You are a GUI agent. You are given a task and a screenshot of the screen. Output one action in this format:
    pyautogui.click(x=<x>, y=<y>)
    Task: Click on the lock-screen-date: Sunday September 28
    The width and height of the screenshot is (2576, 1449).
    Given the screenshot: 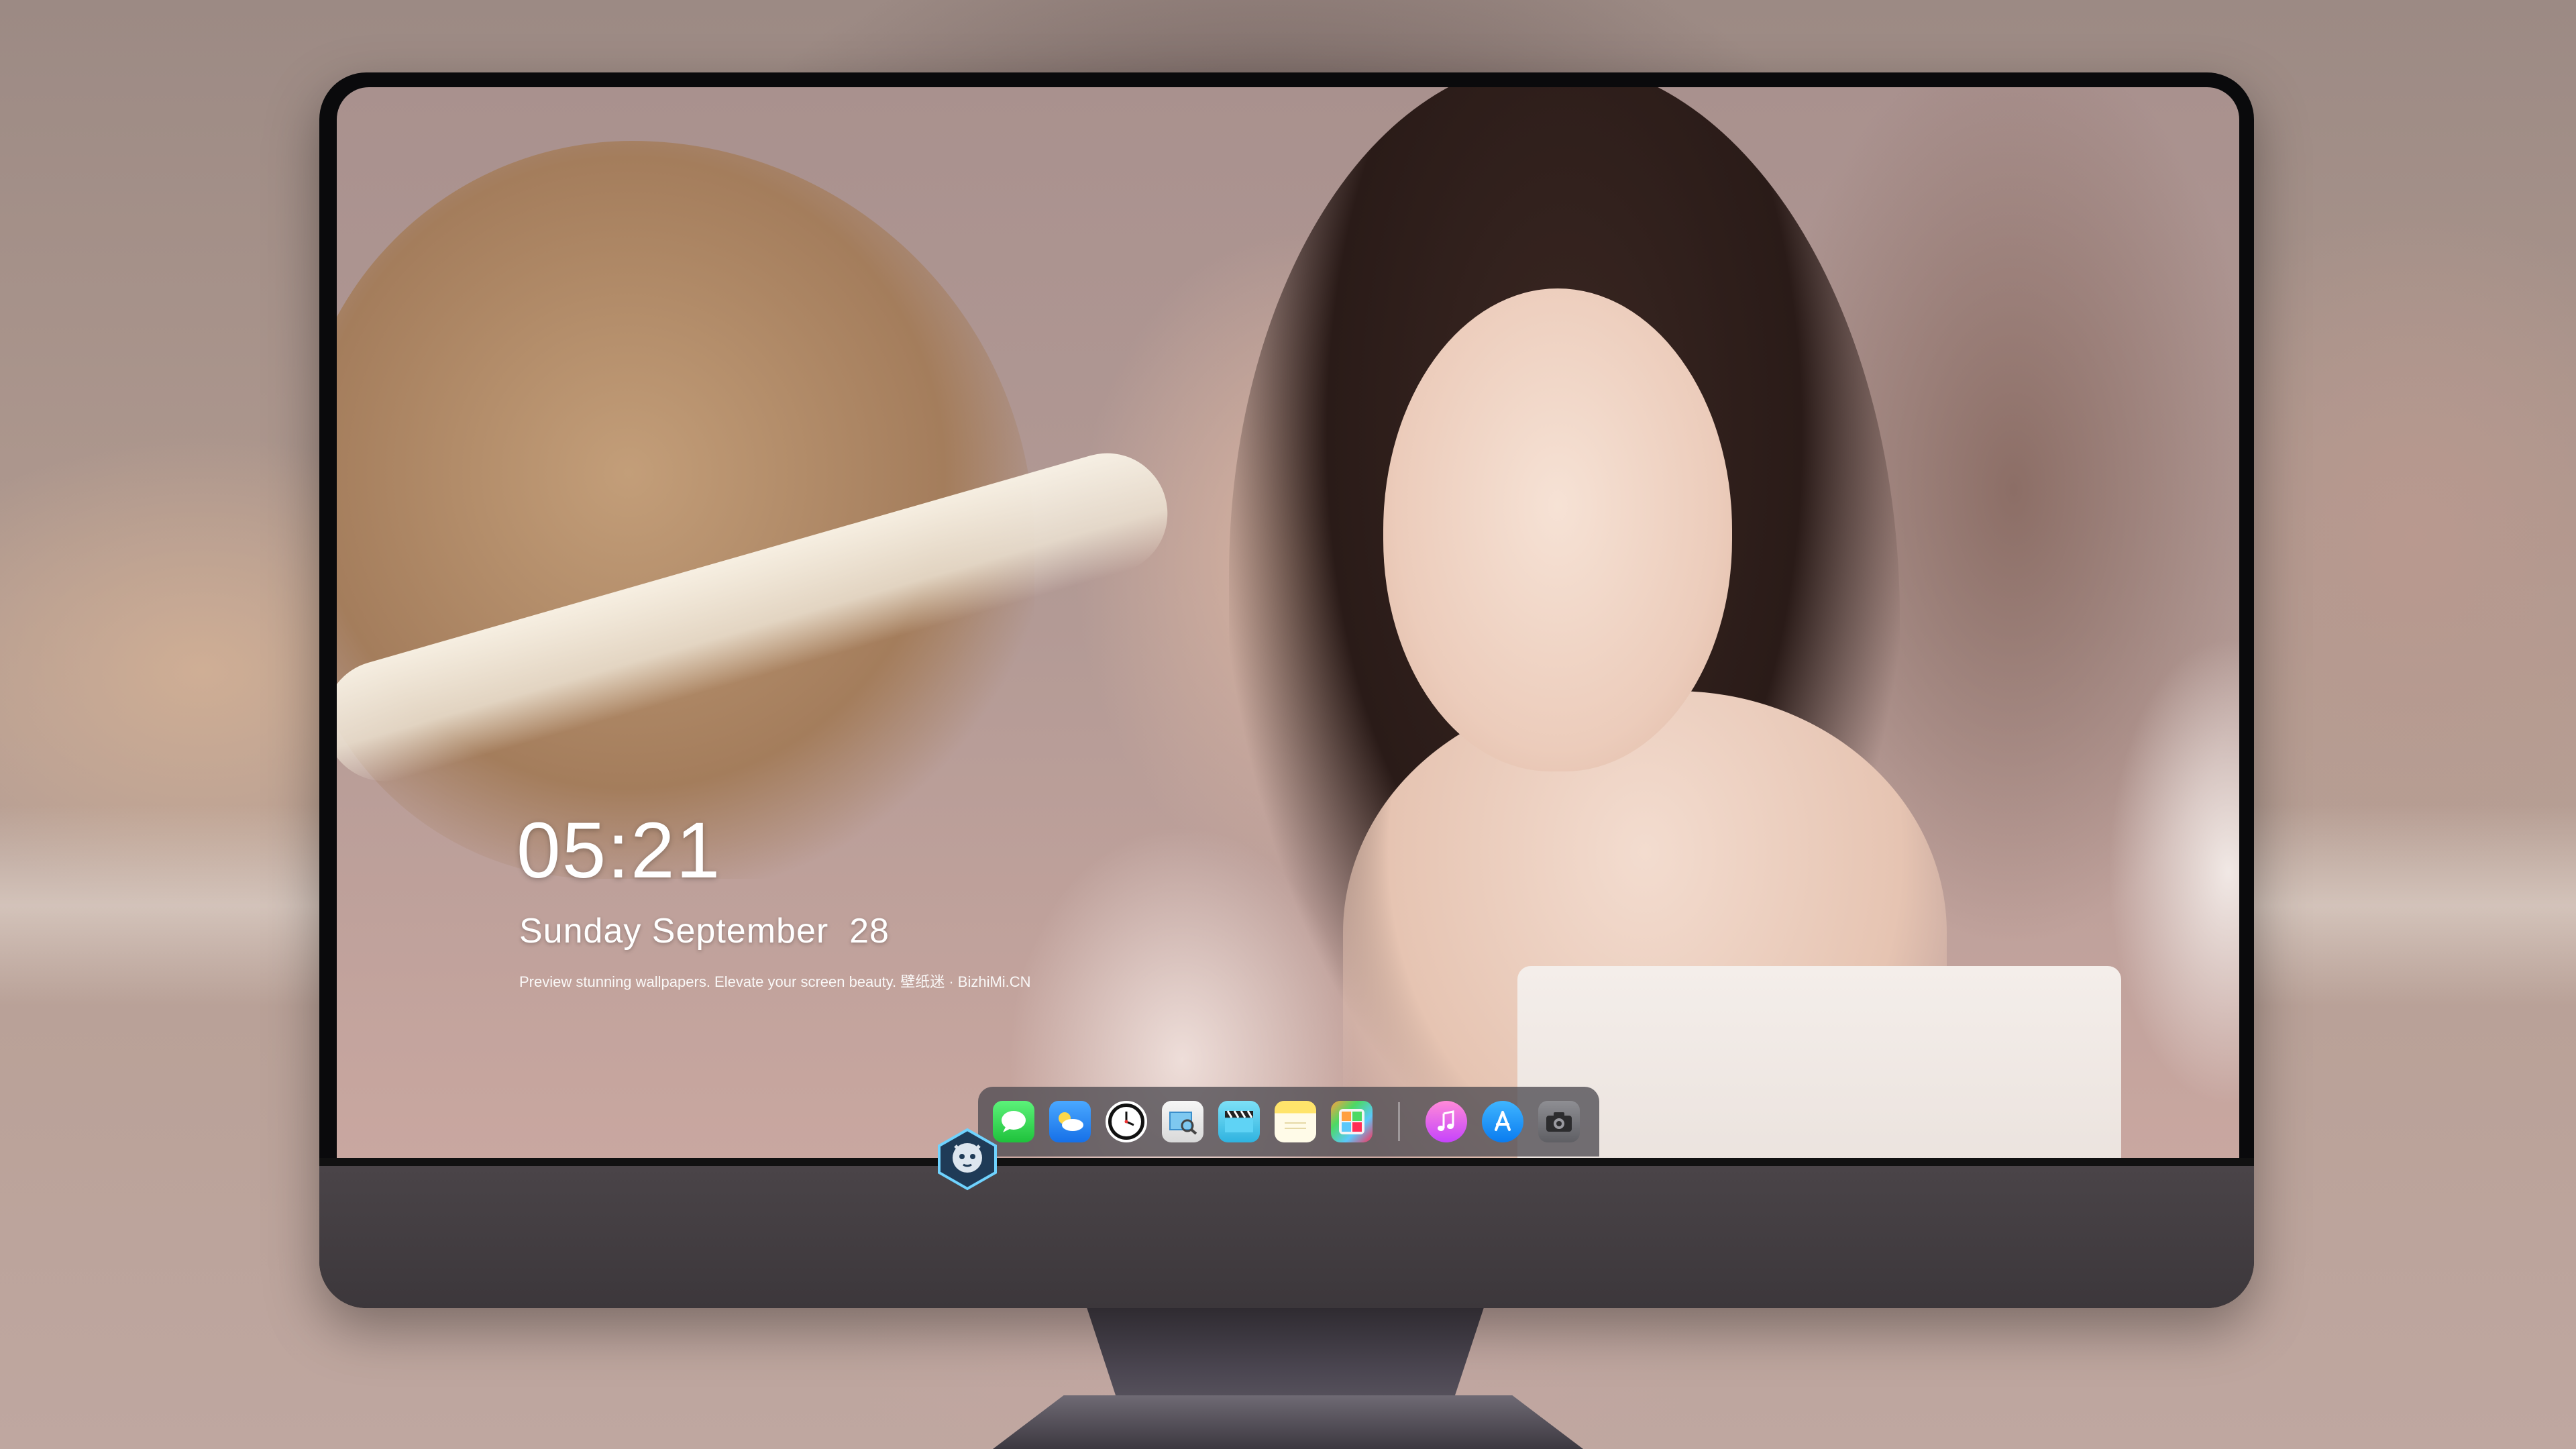 What is the action you would take?
    pyautogui.click(x=704, y=931)
    